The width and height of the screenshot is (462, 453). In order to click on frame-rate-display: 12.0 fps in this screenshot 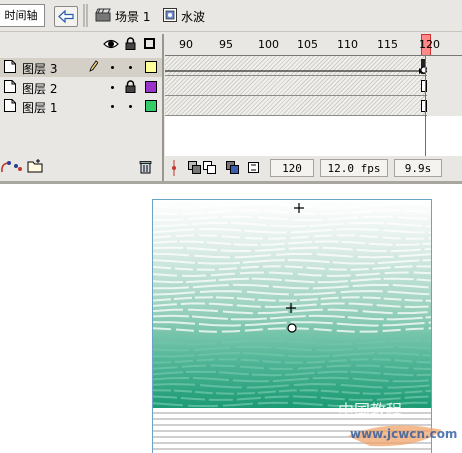, I will do `click(354, 168)`.